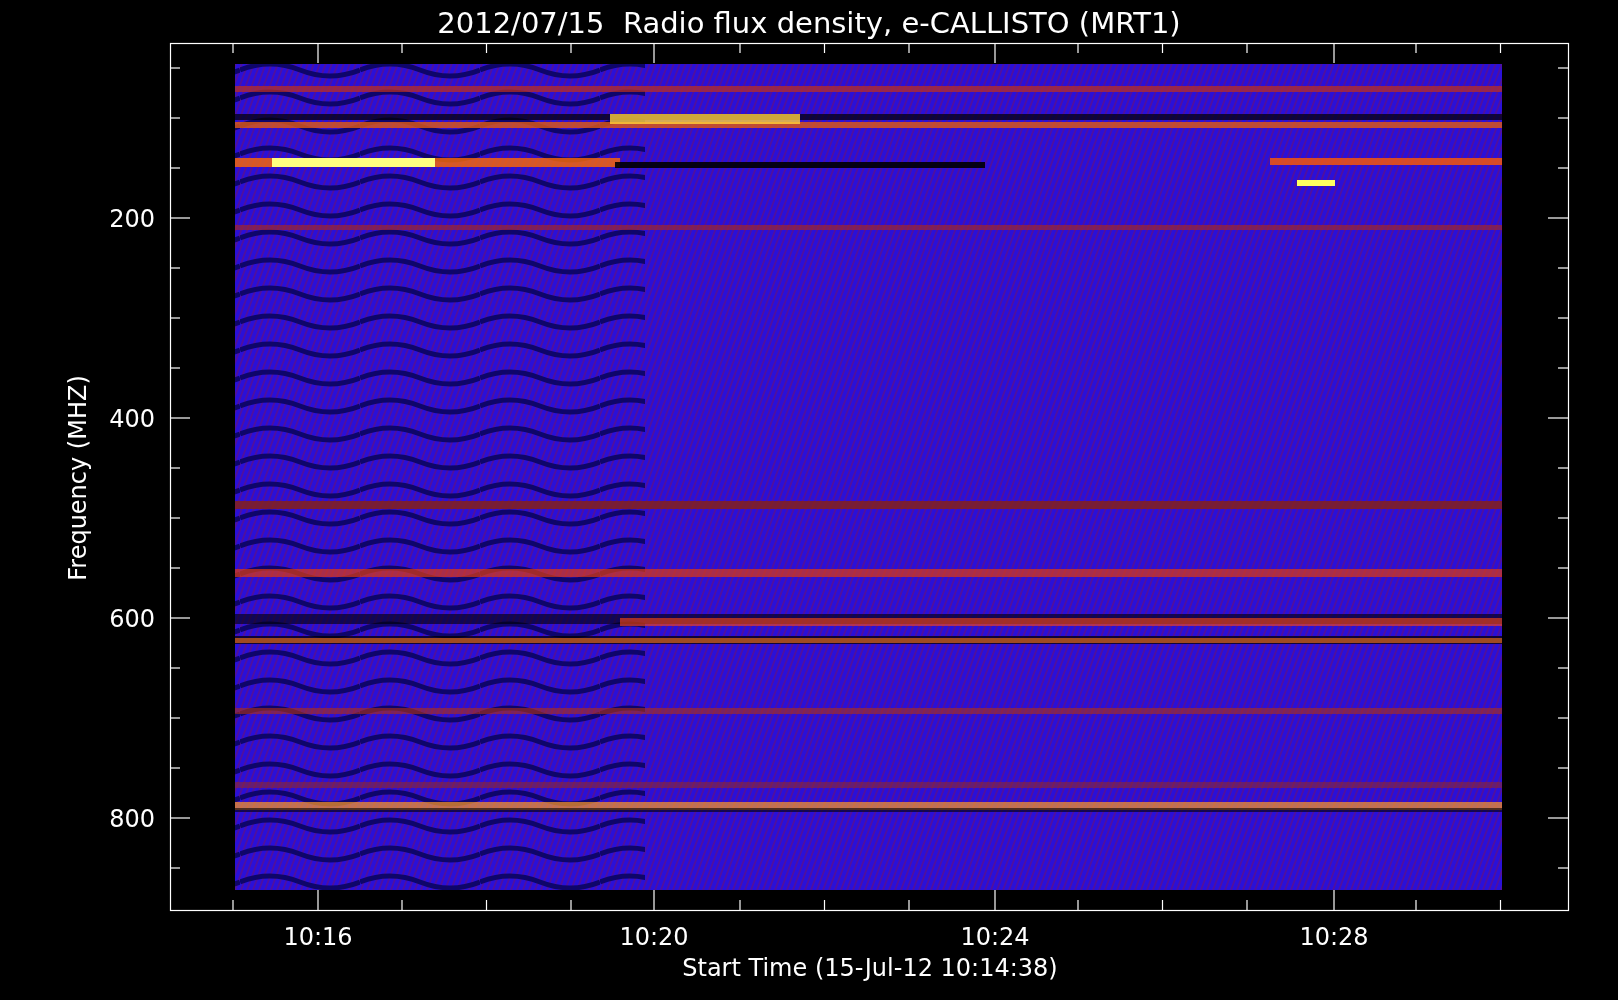 Image resolution: width=1618 pixels, height=1000 pixels. What do you see at coordinates (132, 819) in the screenshot?
I see `y-tick-label: 800` at bounding box center [132, 819].